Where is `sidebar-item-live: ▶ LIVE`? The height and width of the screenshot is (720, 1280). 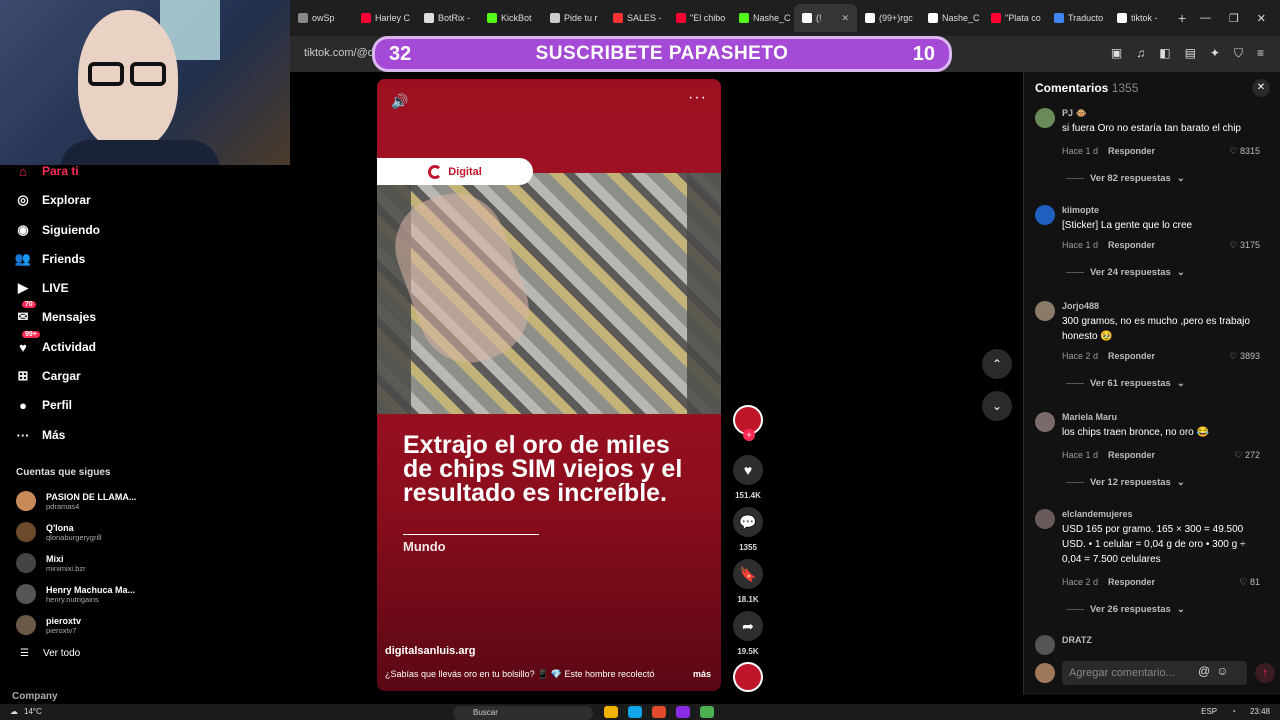 sidebar-item-live: ▶ LIVE is located at coordinates (41, 288).